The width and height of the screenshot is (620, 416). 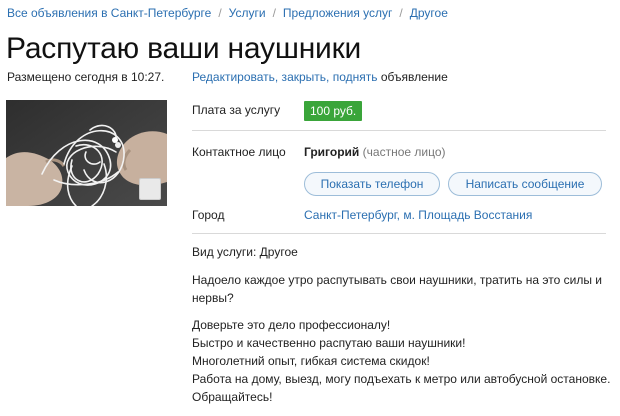 I want to click on listing-photo, so click(x=86, y=153).